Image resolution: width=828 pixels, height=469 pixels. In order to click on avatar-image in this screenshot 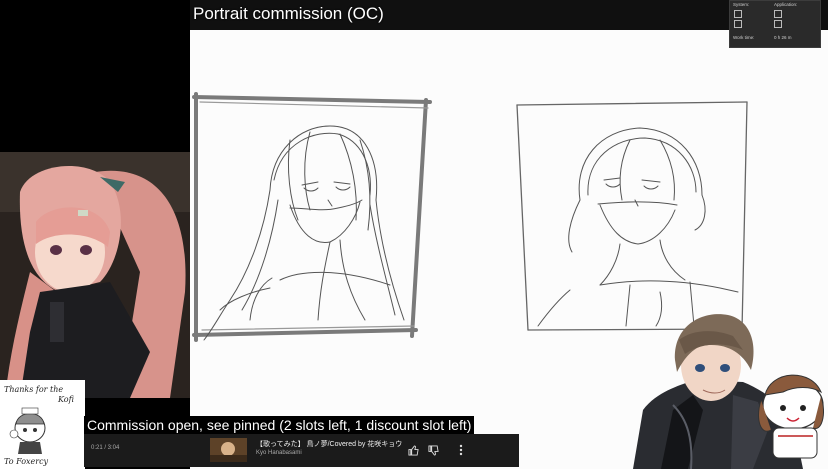, I will do `click(728, 391)`.